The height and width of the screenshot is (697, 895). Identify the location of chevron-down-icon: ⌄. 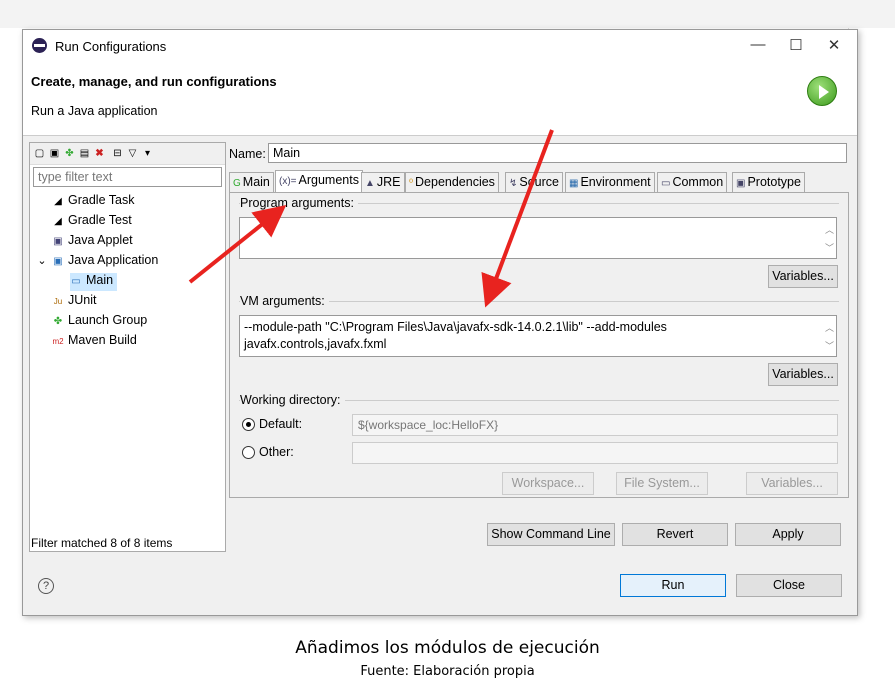
(42, 260).